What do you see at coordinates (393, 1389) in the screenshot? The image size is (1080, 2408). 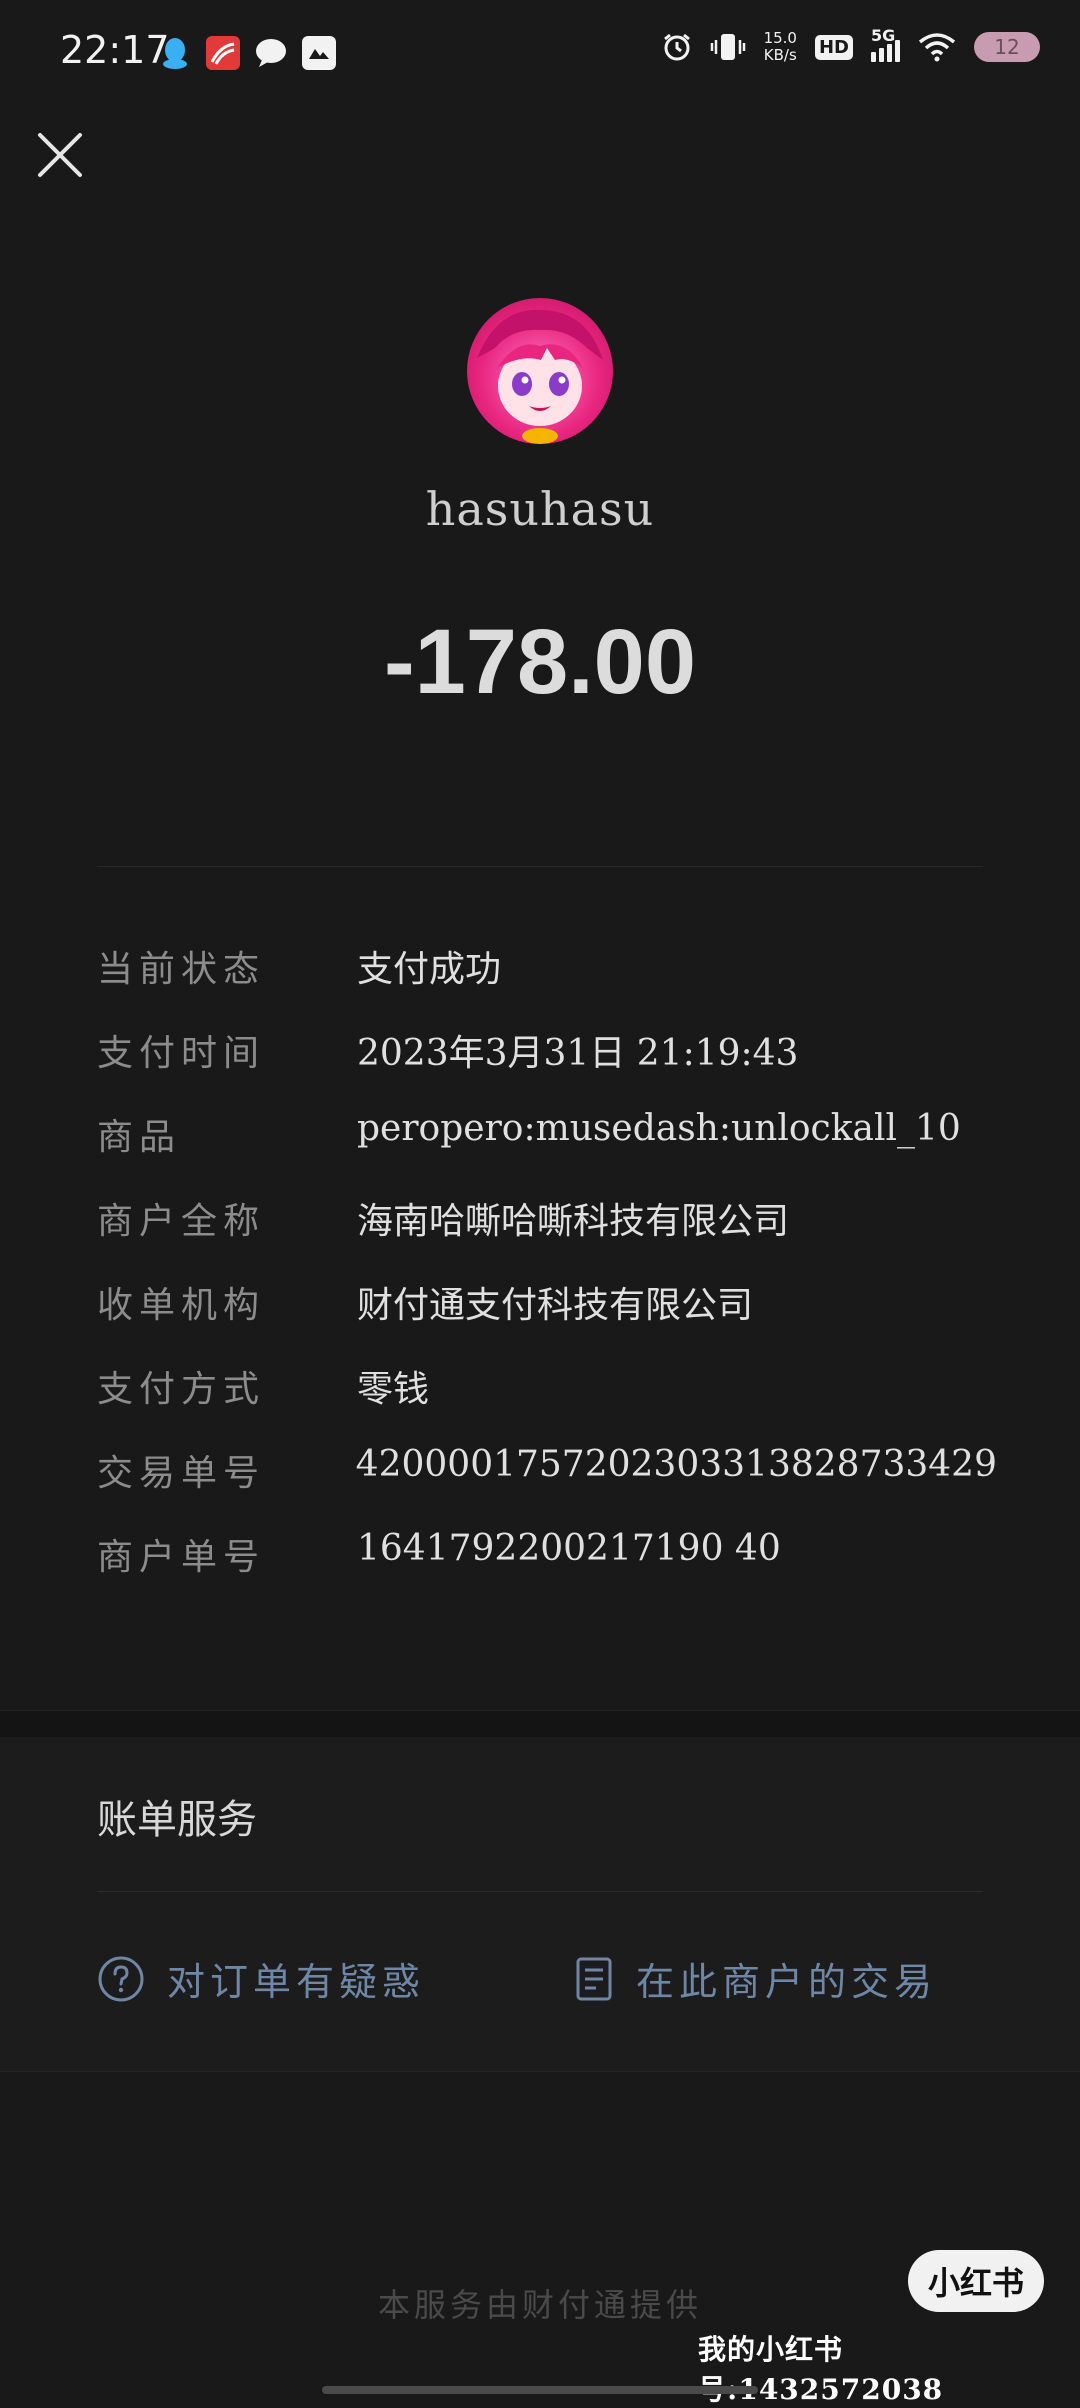 I see `detail-value: 零钱` at bounding box center [393, 1389].